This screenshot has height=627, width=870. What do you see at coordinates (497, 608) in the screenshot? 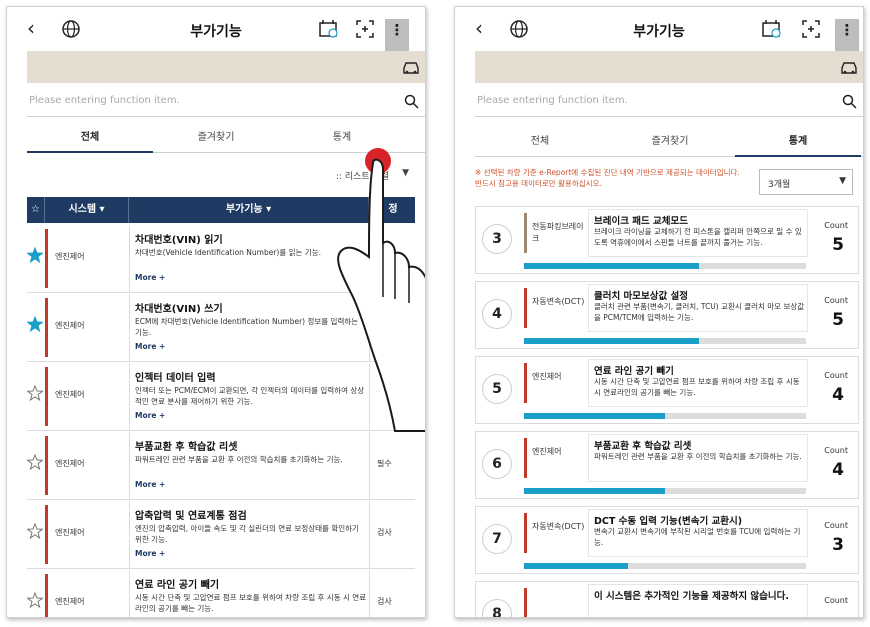
I see `rank-badge: 8` at bounding box center [497, 608].